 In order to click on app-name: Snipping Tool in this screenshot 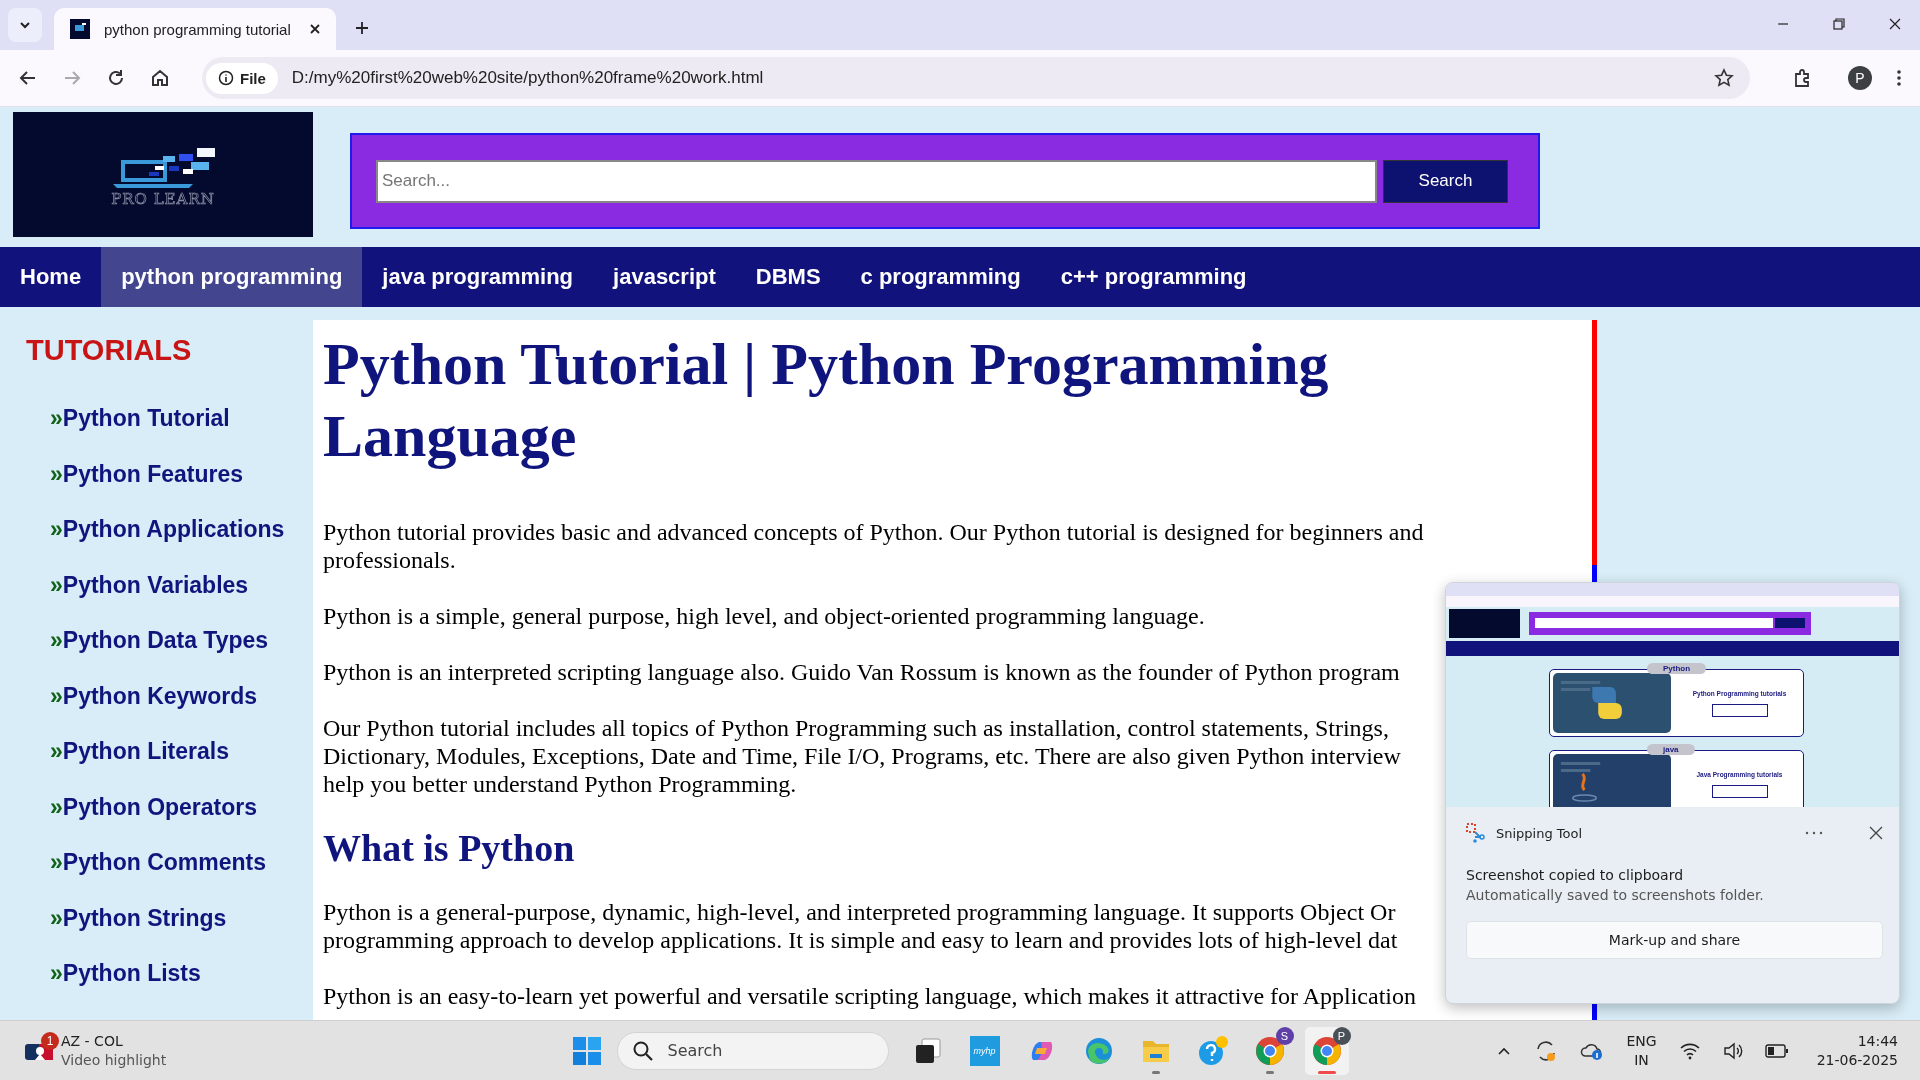, I will do `click(1540, 833)`.